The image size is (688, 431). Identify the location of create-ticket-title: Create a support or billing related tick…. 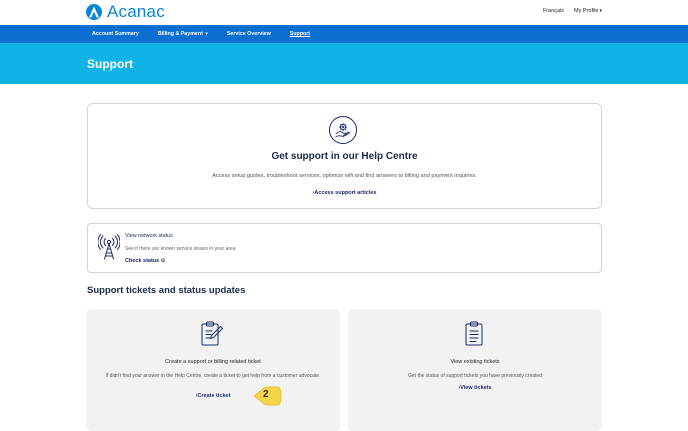
(213, 362).